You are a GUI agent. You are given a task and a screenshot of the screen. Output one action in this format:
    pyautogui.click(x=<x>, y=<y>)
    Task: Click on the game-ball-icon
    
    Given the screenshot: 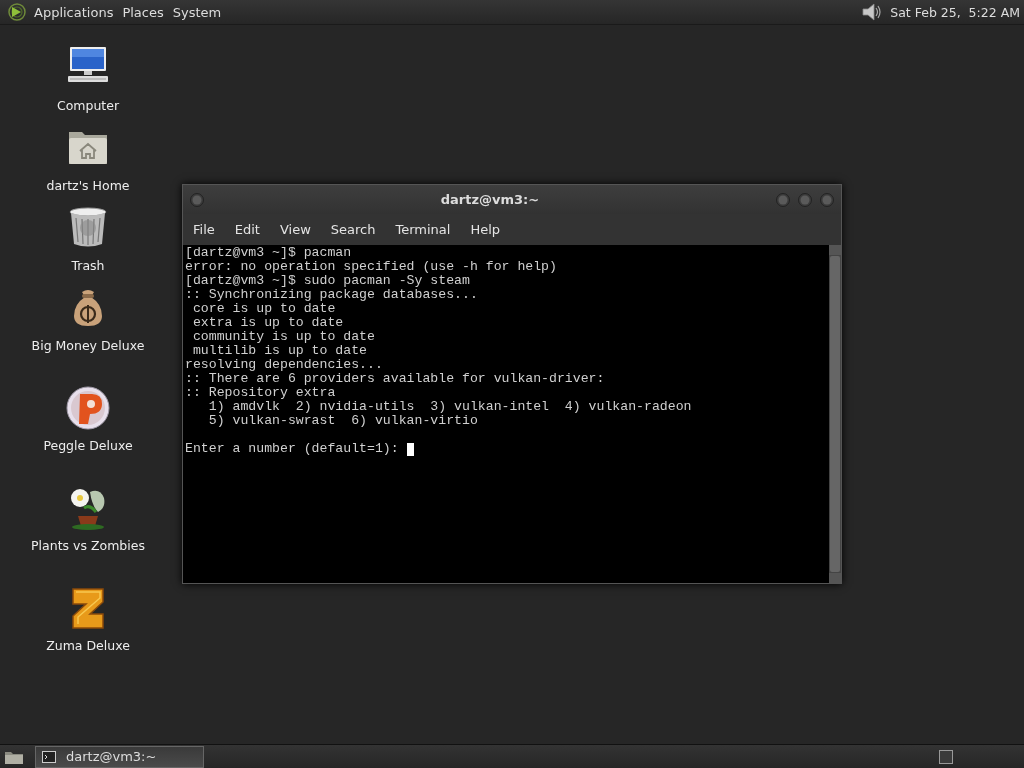 What is the action you would take?
    pyautogui.click(x=88, y=408)
    